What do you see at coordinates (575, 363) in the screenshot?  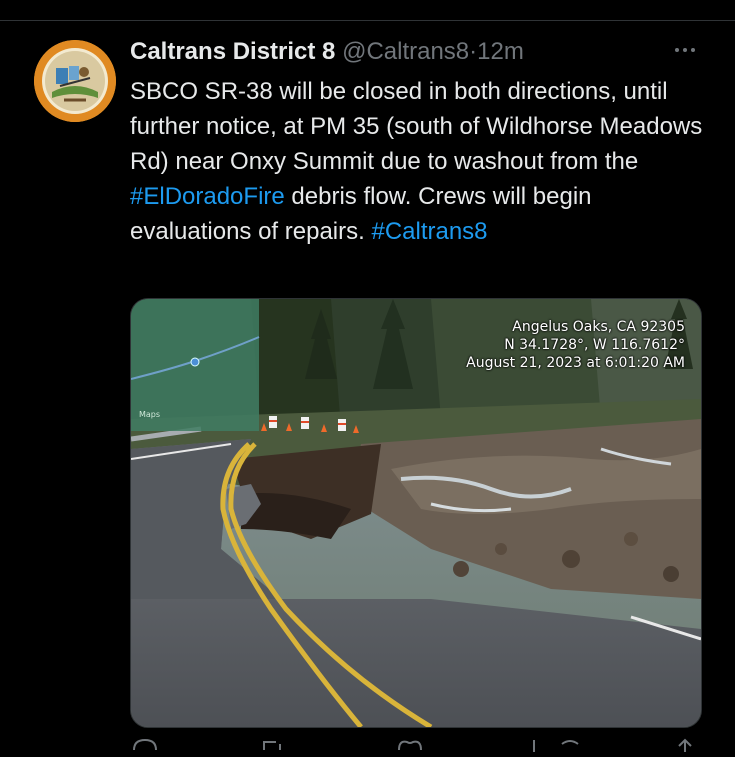 I see `caption-datetime: August 21, 2023 at 6:01:20 AM` at bounding box center [575, 363].